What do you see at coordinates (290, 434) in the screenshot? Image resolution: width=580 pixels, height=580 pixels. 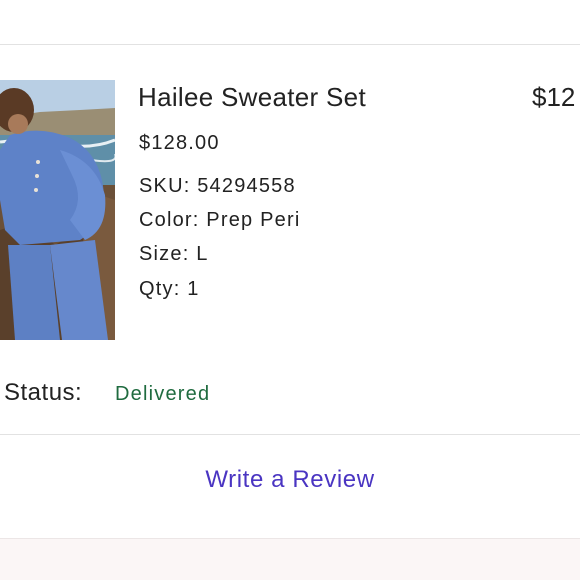 I see `section-divider` at bounding box center [290, 434].